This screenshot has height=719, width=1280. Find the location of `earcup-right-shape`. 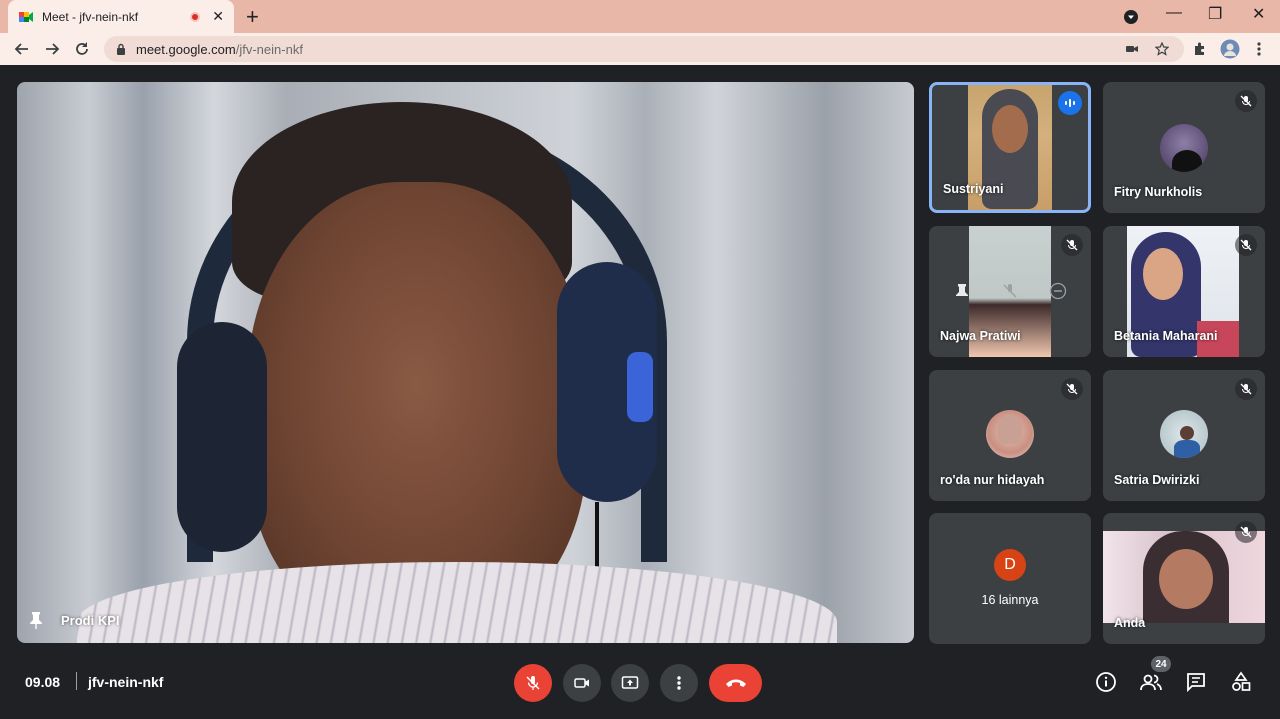

earcup-right-shape is located at coordinates (607, 382).